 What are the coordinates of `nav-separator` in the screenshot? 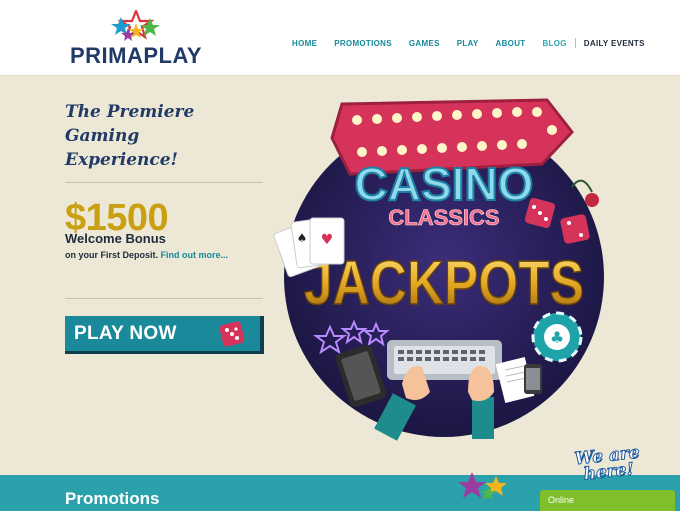 It's located at (575, 43).